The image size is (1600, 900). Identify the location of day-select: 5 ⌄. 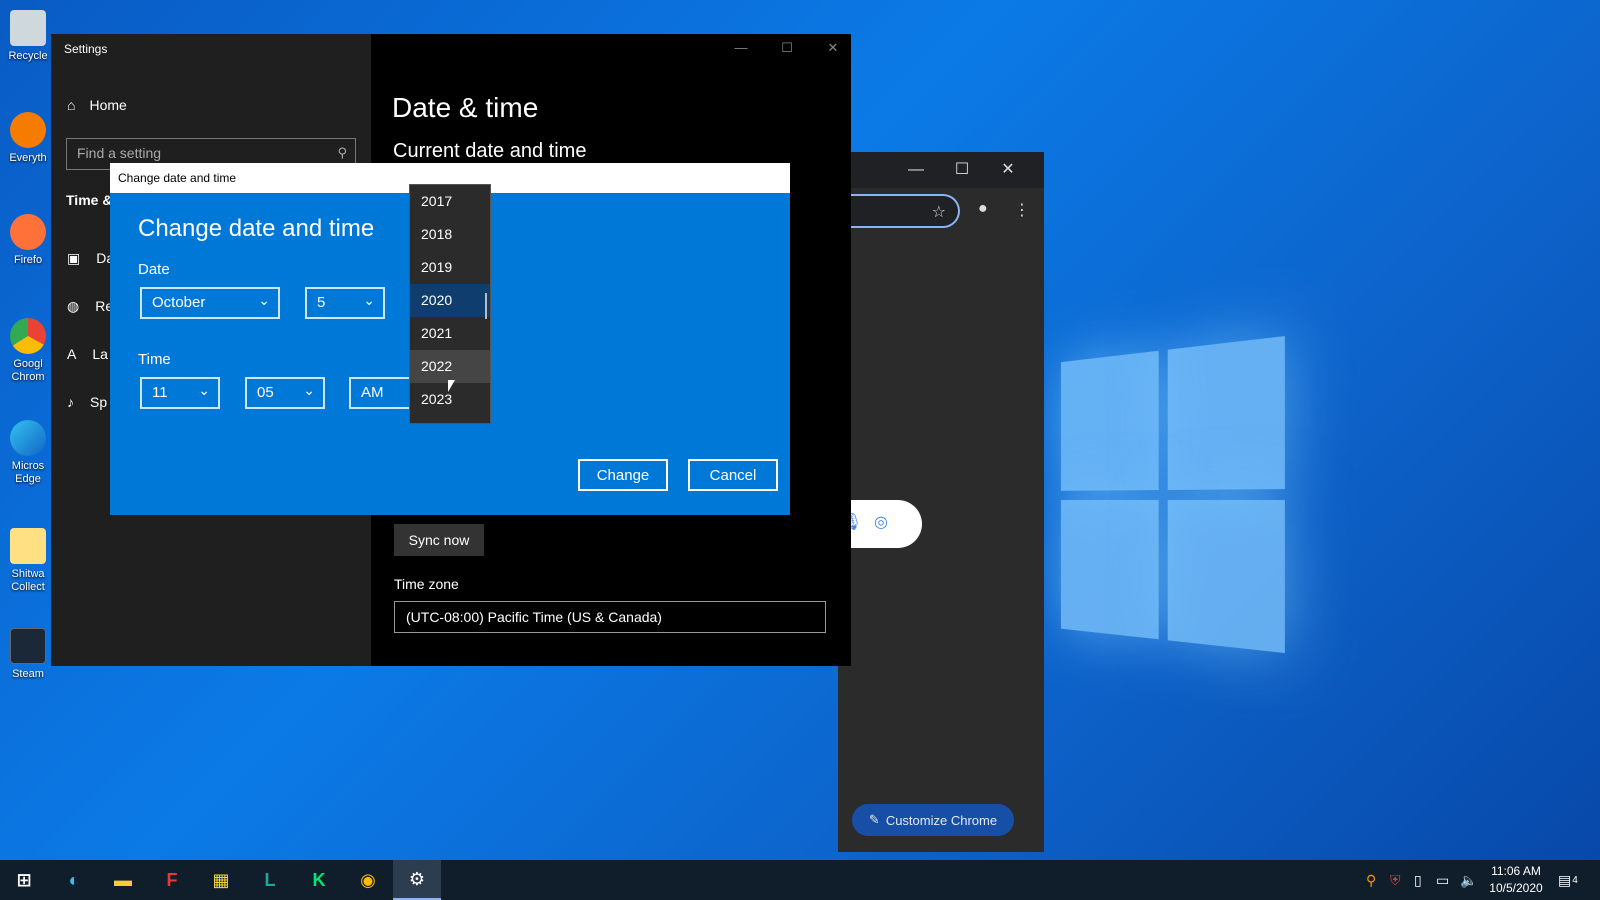
(345, 303).